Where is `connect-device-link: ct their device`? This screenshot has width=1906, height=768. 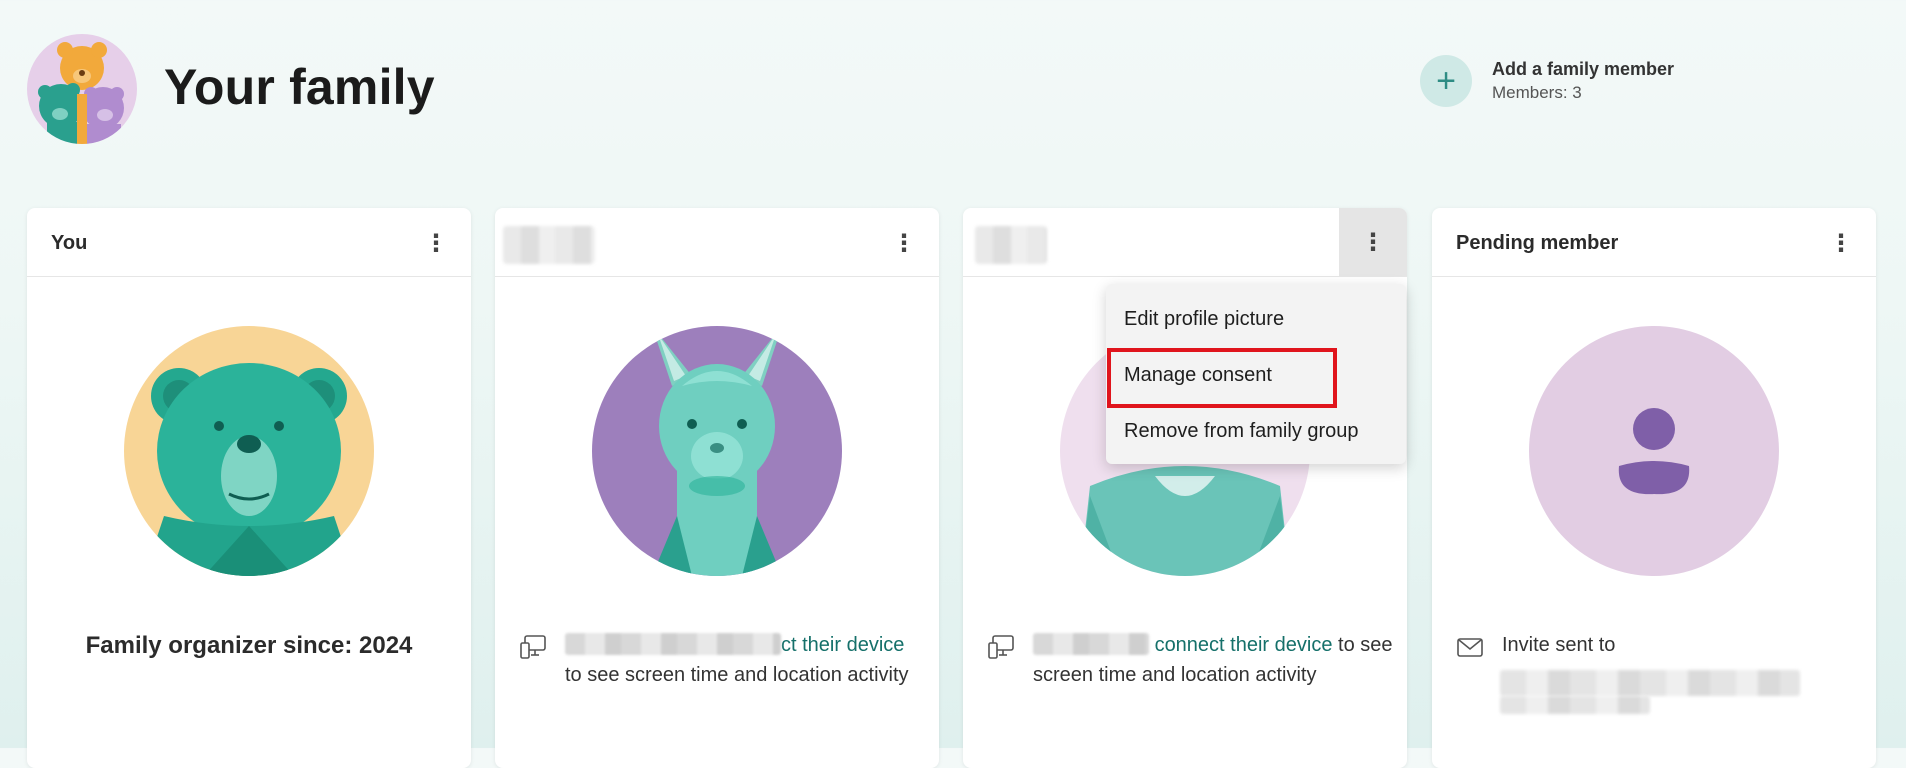 connect-device-link: ct their device is located at coordinates (842, 645).